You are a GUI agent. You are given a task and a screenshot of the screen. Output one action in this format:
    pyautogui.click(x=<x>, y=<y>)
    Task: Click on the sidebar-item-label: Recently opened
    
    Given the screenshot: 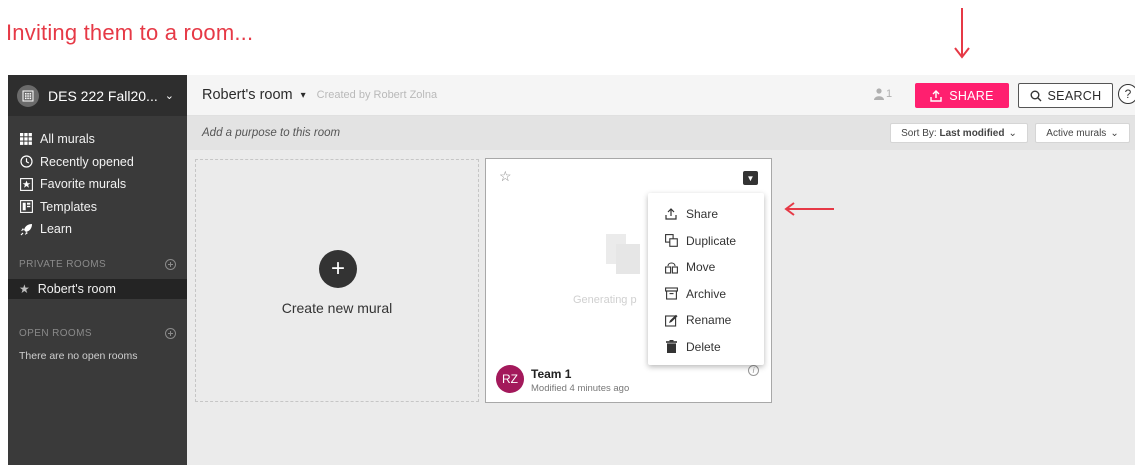 What is the action you would take?
    pyautogui.click(x=87, y=161)
    